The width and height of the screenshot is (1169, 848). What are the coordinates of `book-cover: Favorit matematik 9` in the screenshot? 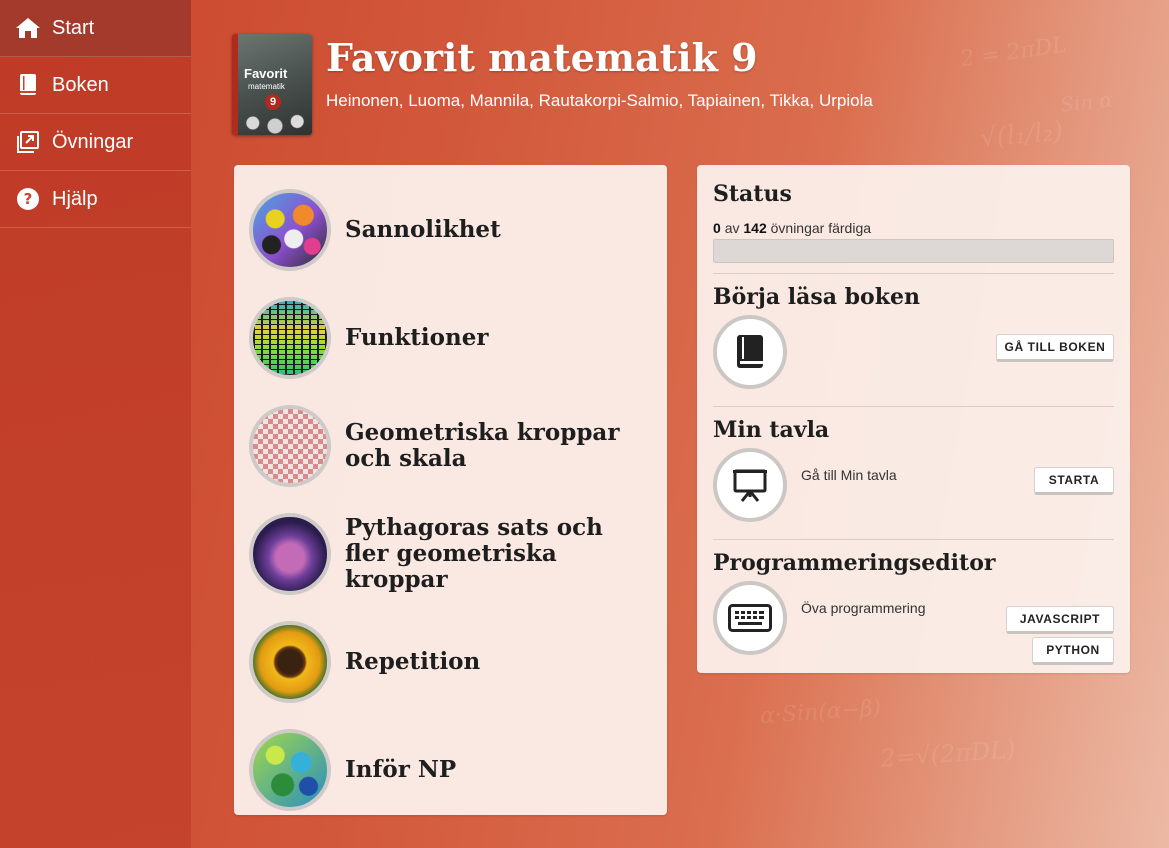 It's located at (272, 84).